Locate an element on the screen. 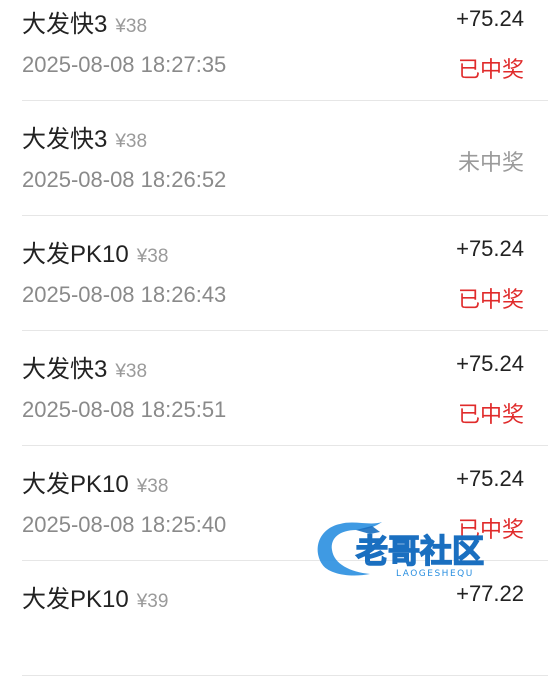  bet-record-row: 大发快3 ¥38 2025-08-08 18:27:35 +75.24 已中奖 is located at coordinates (285, 50).